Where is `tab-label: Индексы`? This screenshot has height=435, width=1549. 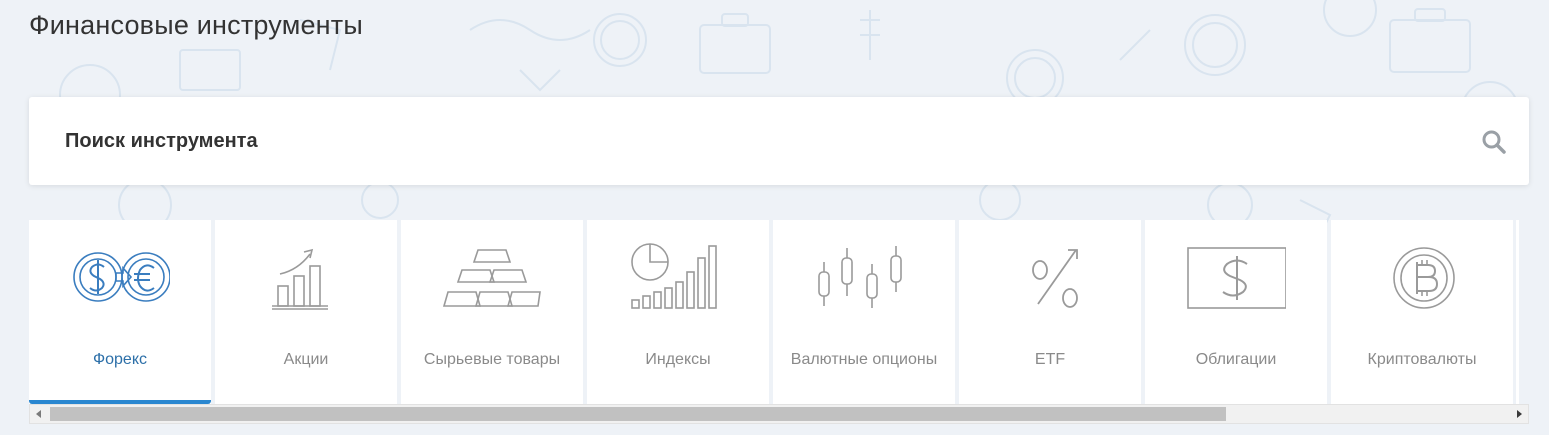
tab-label: Индексы is located at coordinates (678, 359).